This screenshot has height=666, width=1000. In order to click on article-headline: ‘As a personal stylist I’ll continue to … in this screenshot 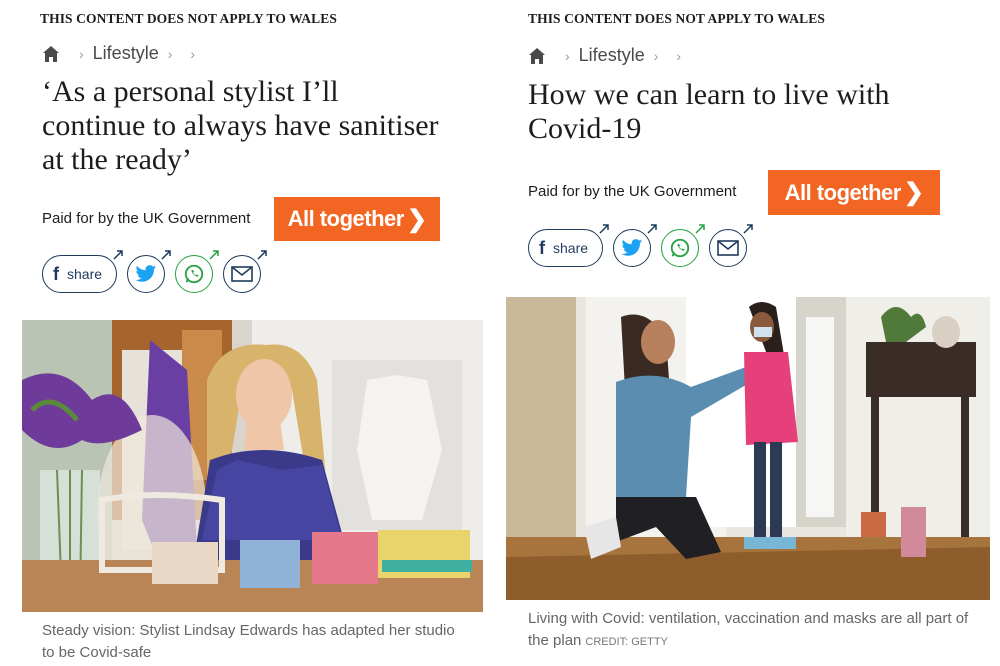, I will do `click(240, 125)`.